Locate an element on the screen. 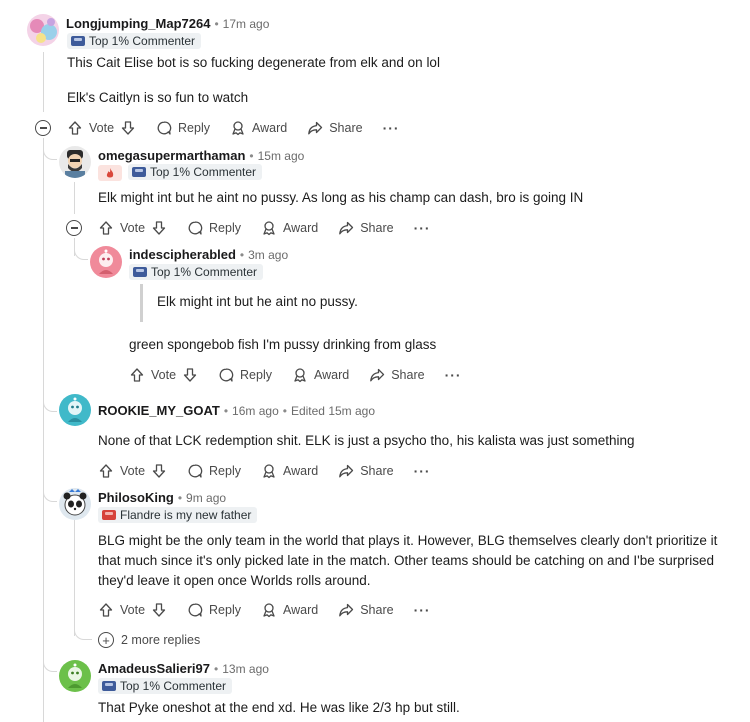 This screenshot has width=750, height=722. thread-line-root-lower is located at coordinates (43, 430).